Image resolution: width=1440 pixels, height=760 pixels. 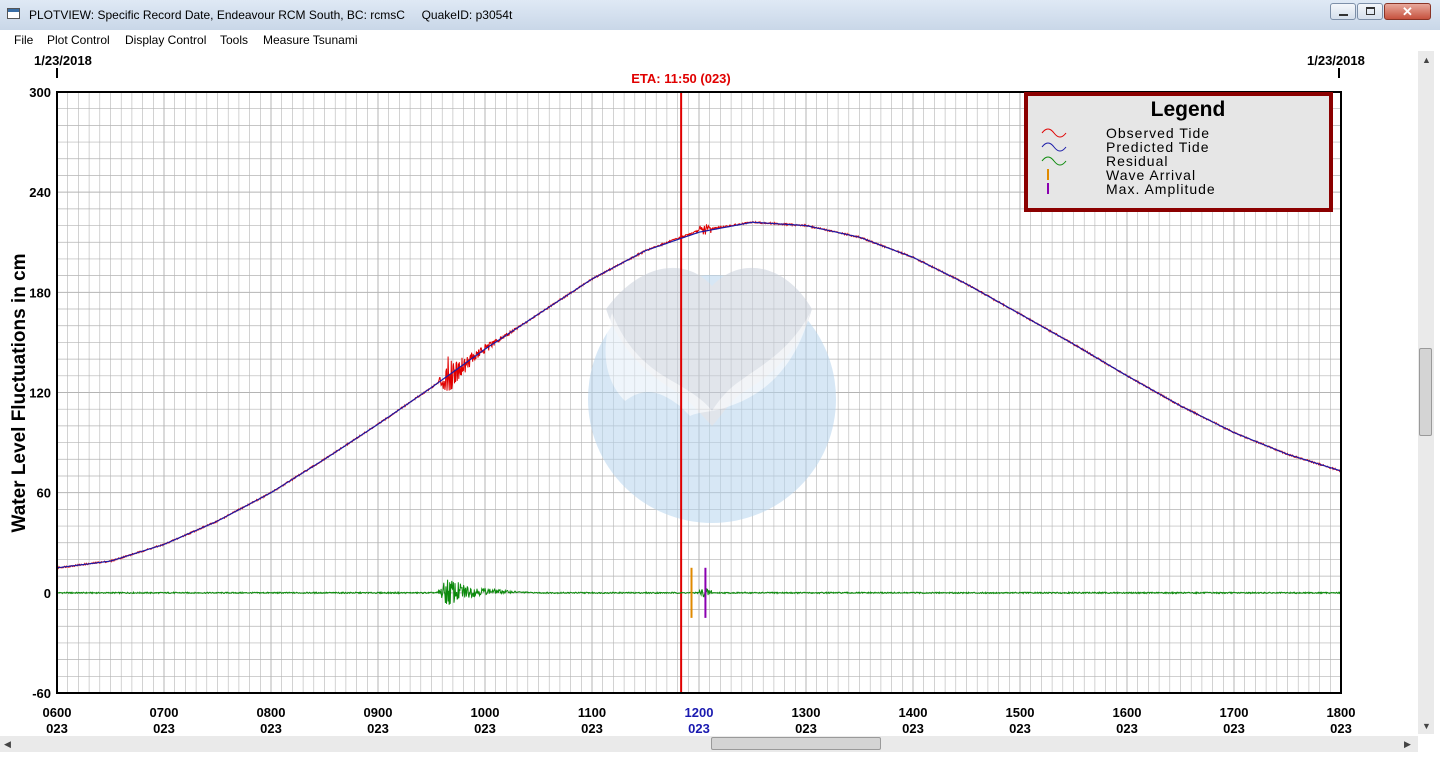 What do you see at coordinates (1234, 712) in the screenshot?
I see `x-tick-label: 1700` at bounding box center [1234, 712].